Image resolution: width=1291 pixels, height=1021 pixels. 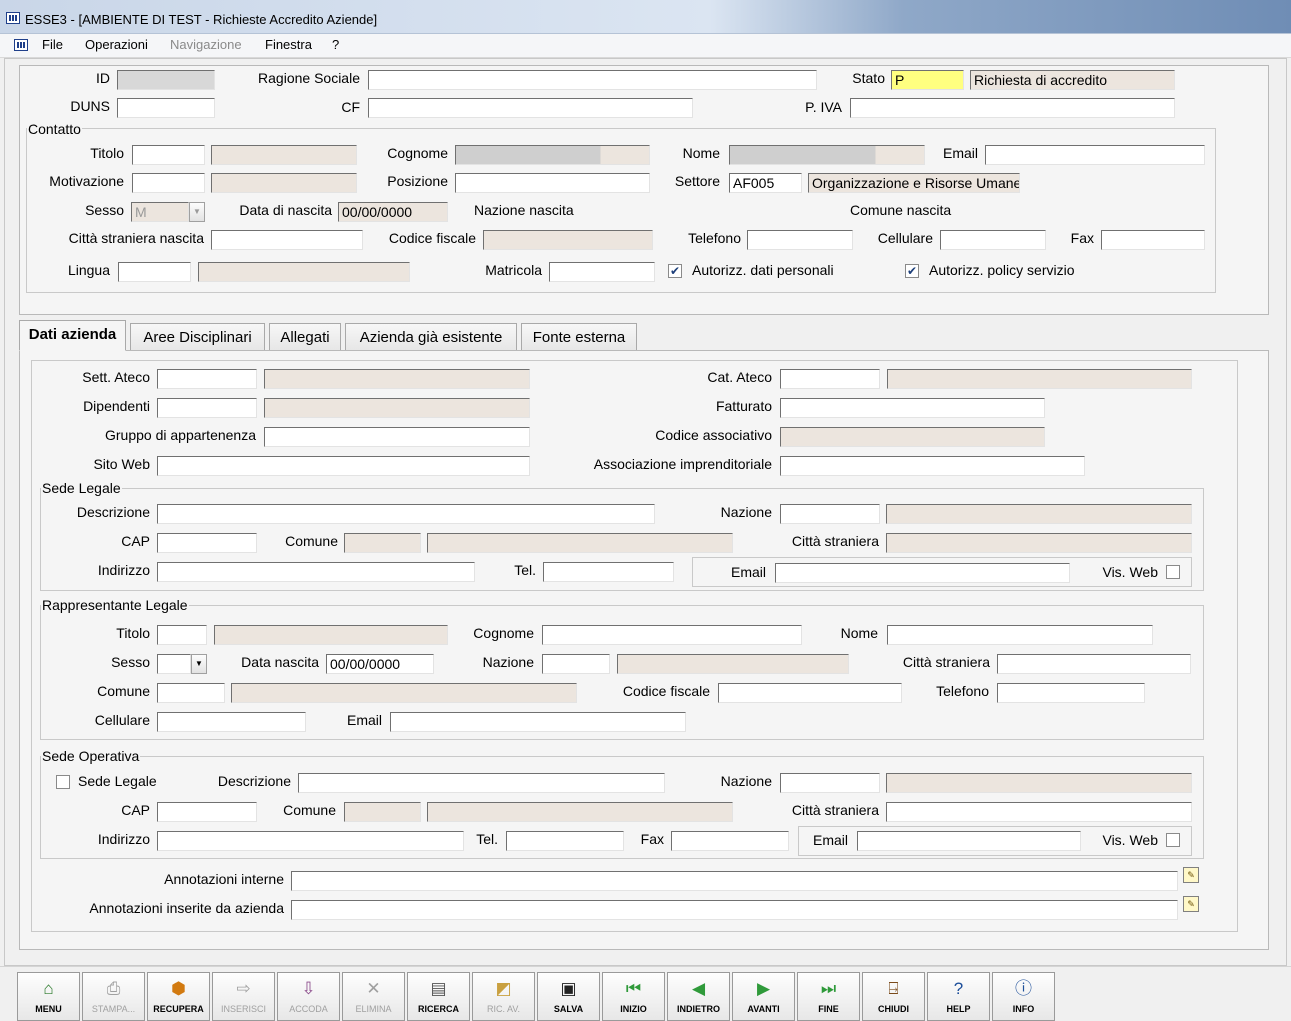 What do you see at coordinates (287, 240) in the screenshot?
I see `citta-straniera-nascita-input` at bounding box center [287, 240].